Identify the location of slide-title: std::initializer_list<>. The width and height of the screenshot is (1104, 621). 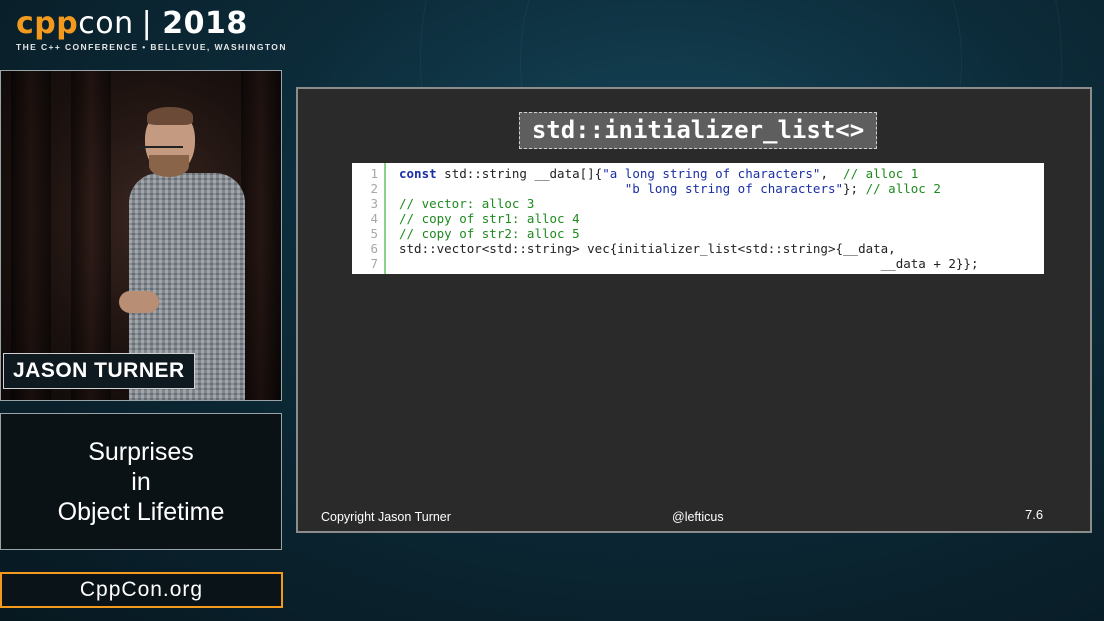
(698, 130).